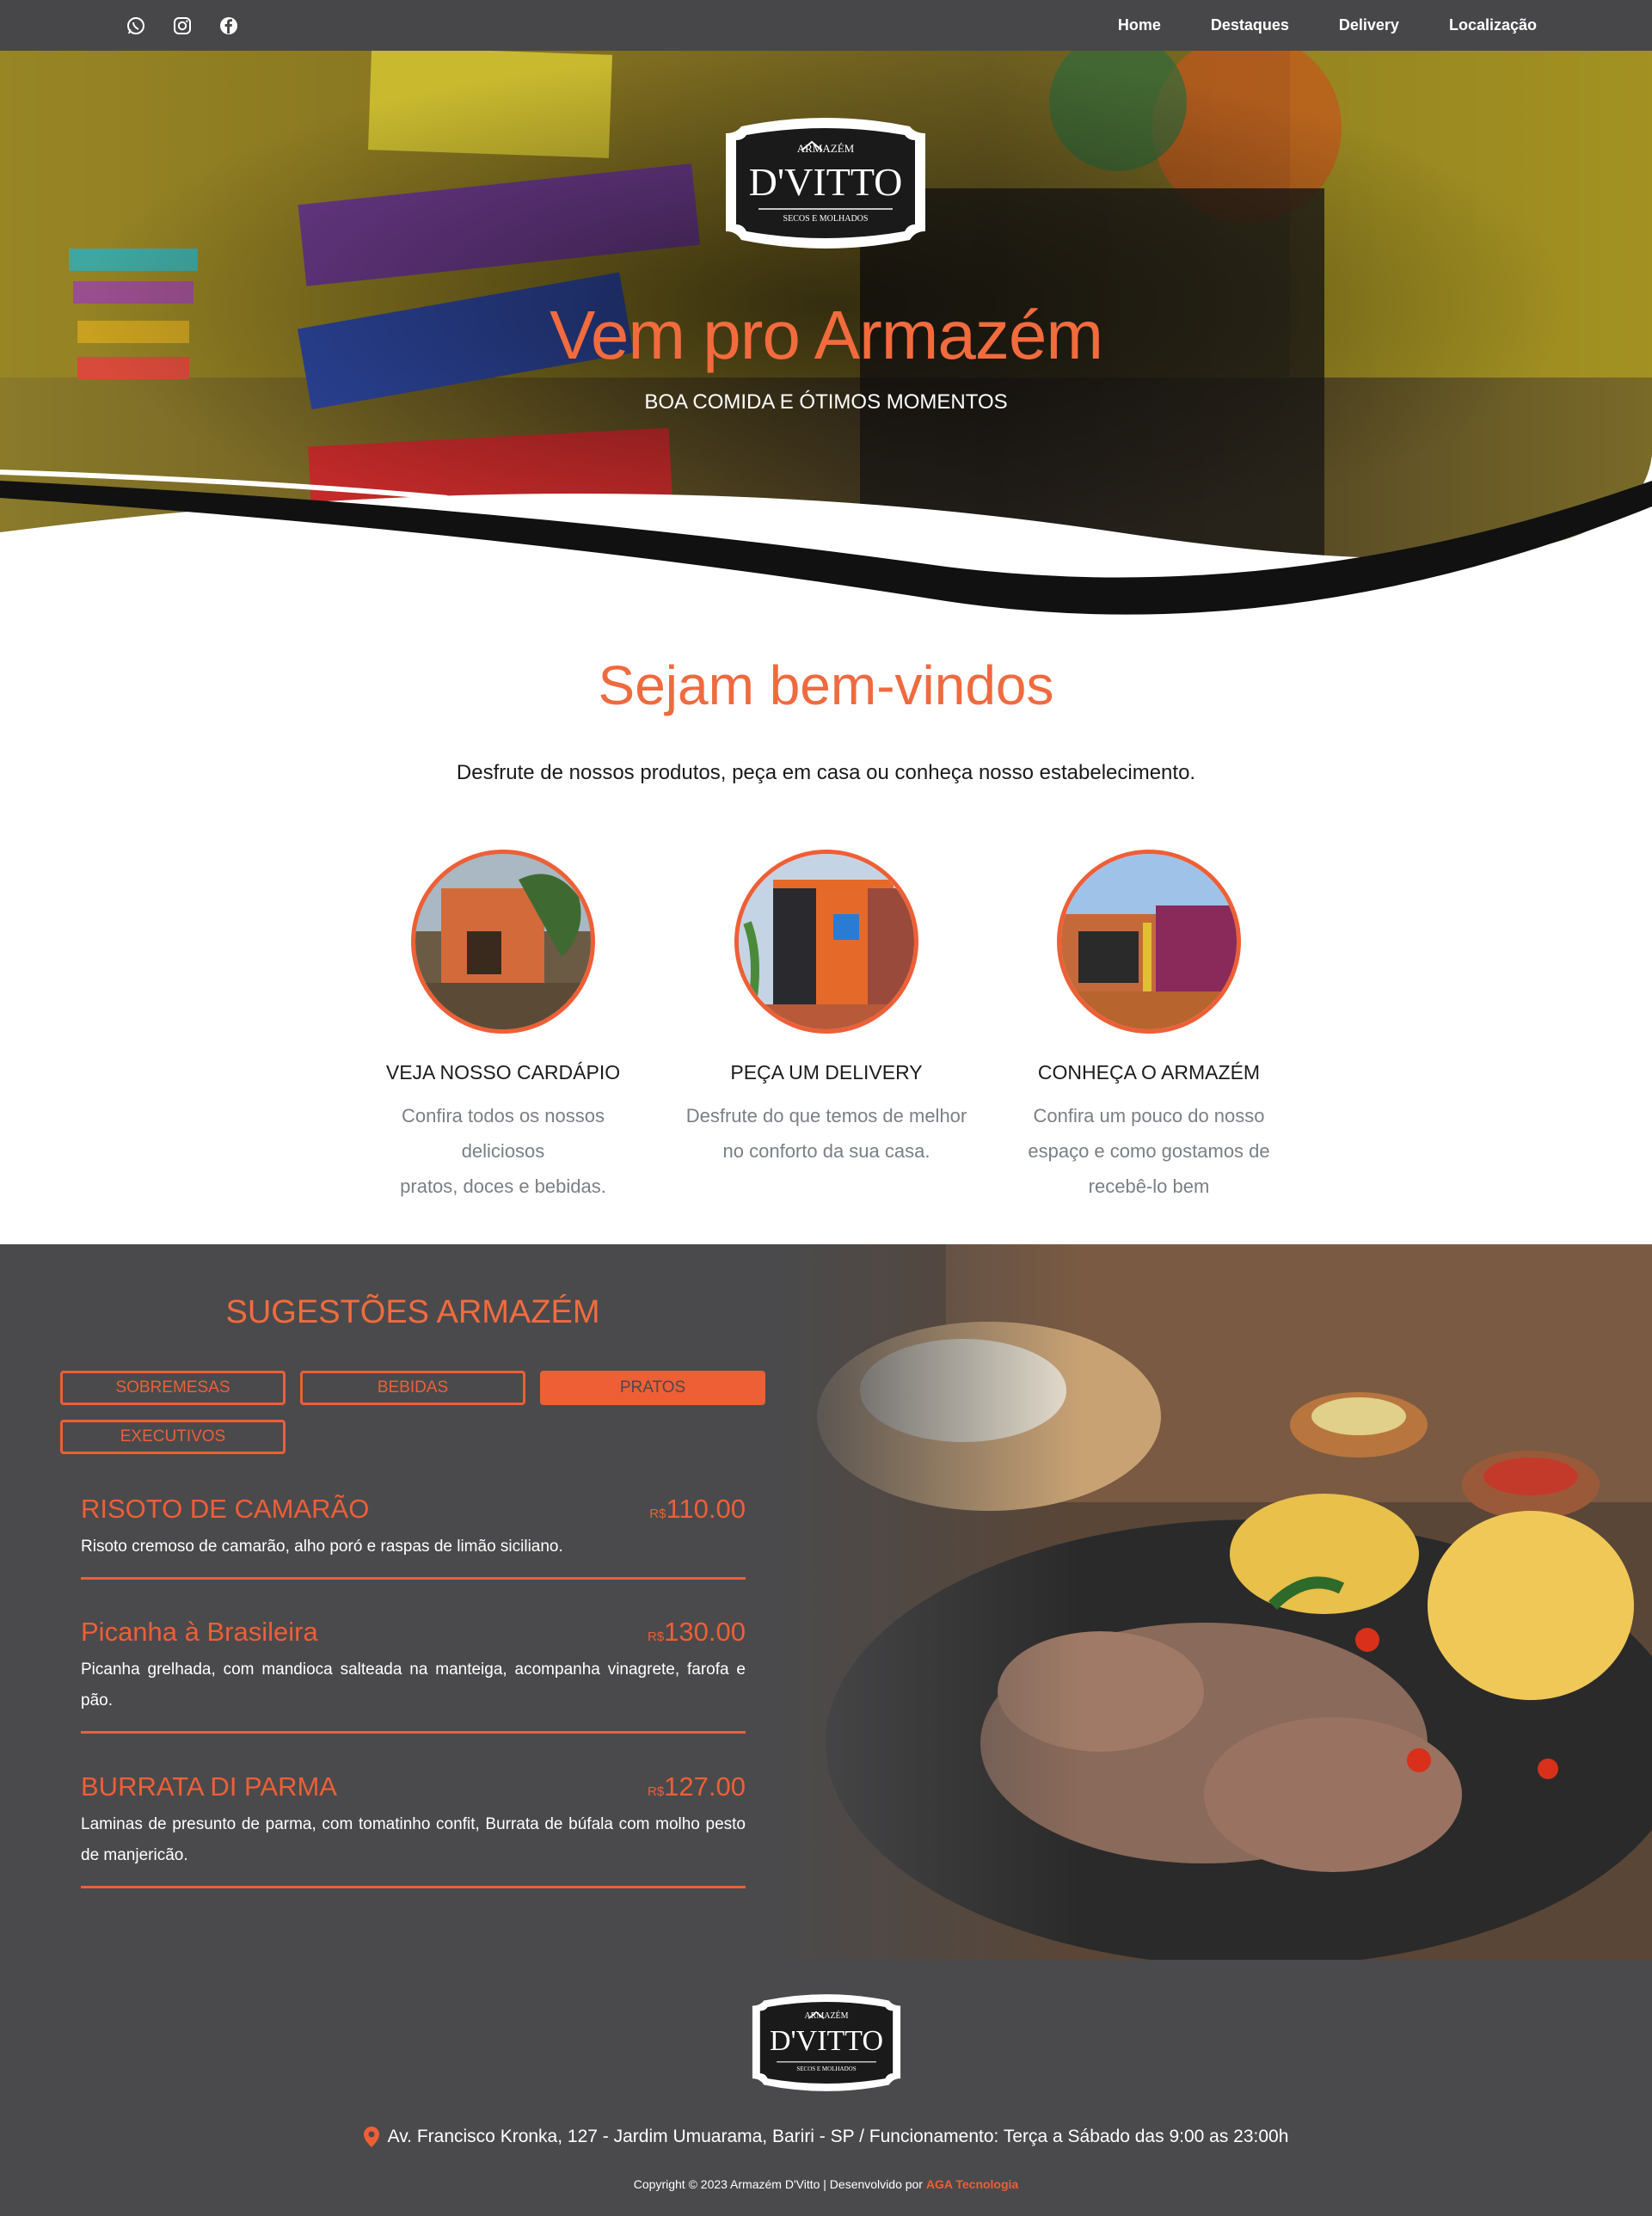  I want to click on tab-pratos: PRATOS, so click(652, 1388).